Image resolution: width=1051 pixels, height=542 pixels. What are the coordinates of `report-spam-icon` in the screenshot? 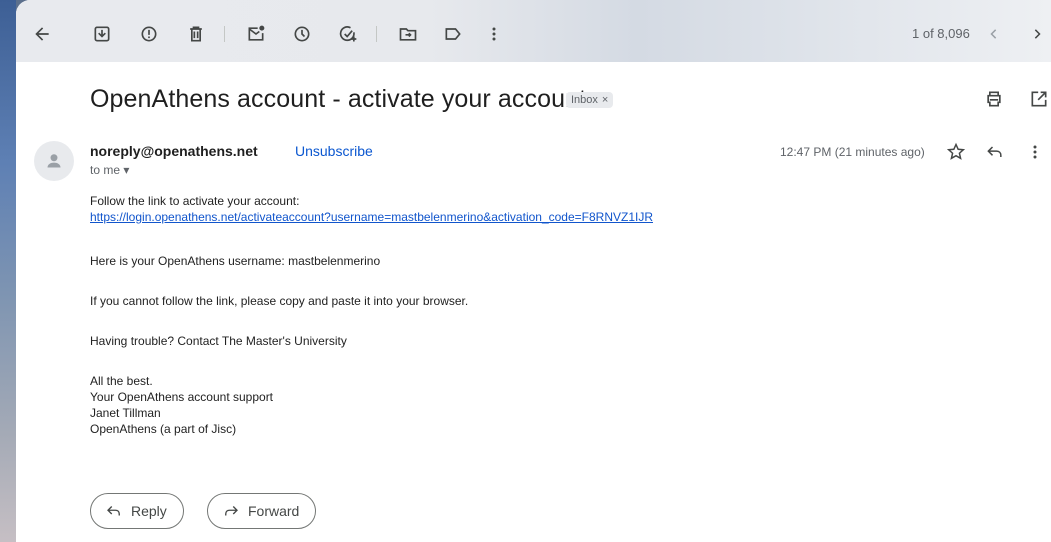 It's located at (149, 34).